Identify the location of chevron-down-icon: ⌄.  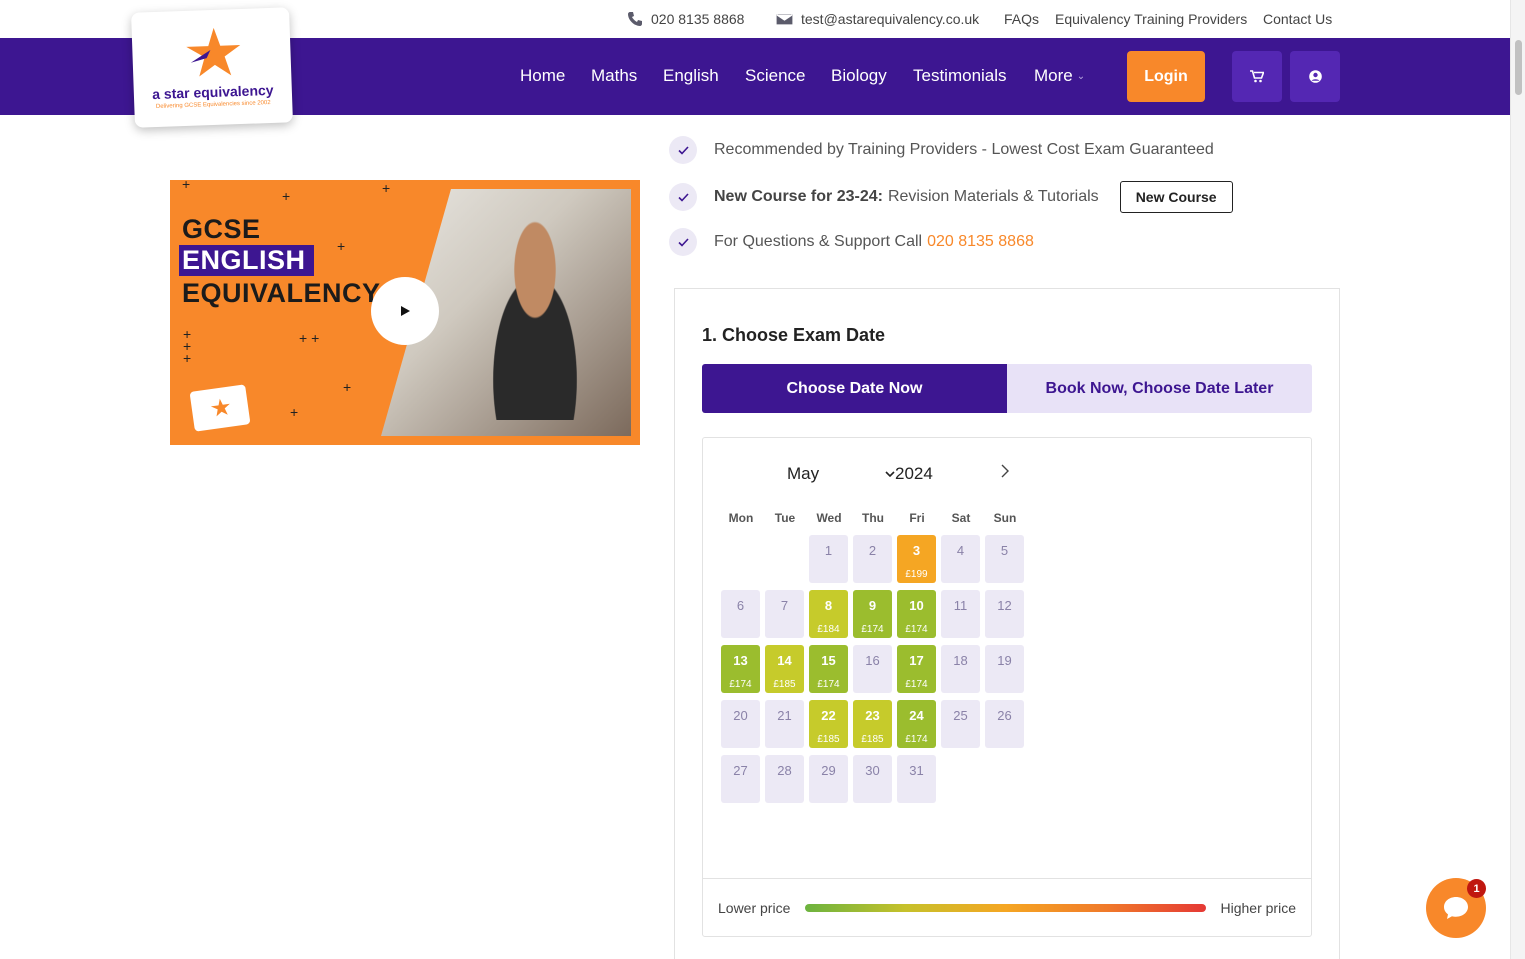
(1081, 76).